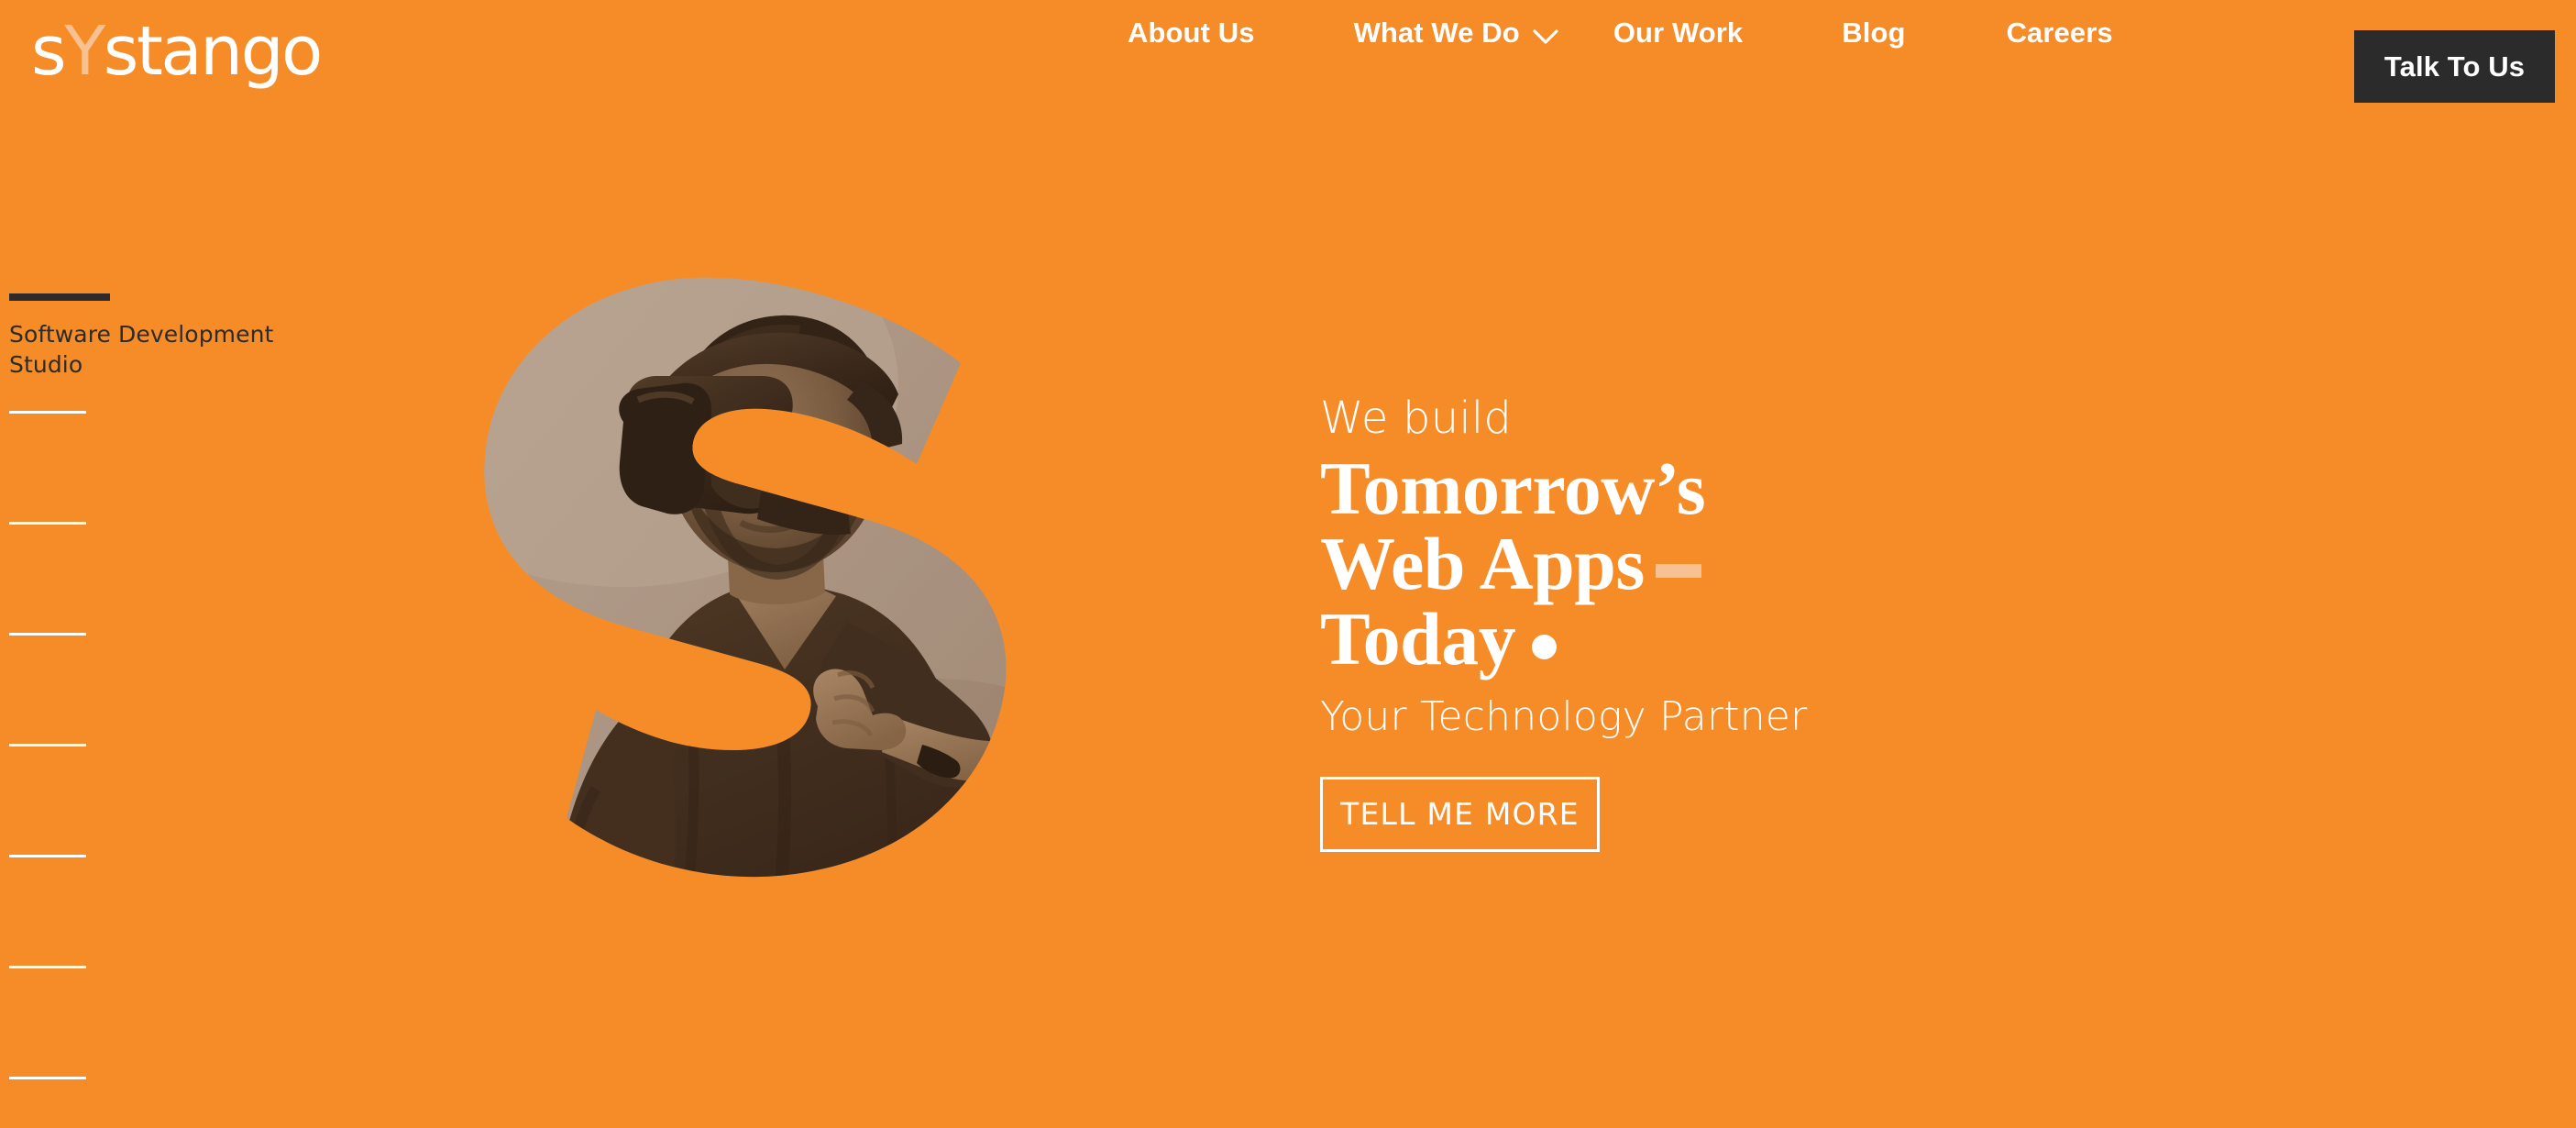 The height and width of the screenshot is (1128, 2576). Describe the element at coordinates (1861, 488) in the screenshot. I see `hero-headline-line-1: Tomorrow’s` at that location.